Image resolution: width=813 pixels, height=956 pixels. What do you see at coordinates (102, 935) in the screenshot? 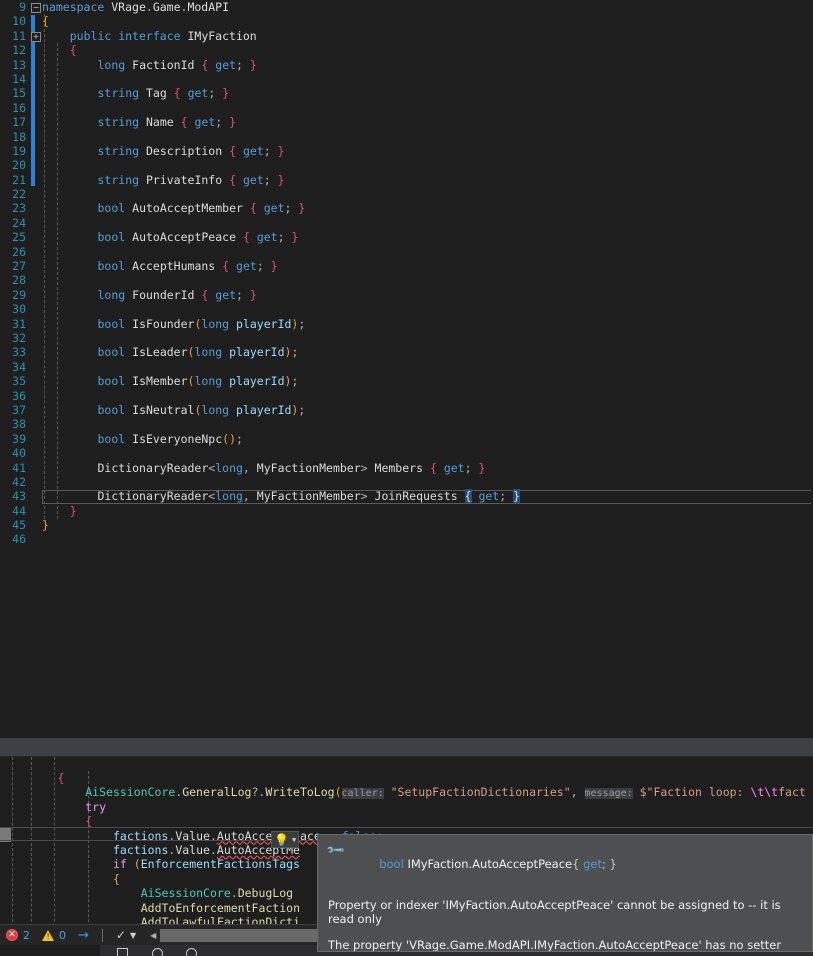
I see `status-divider` at bounding box center [102, 935].